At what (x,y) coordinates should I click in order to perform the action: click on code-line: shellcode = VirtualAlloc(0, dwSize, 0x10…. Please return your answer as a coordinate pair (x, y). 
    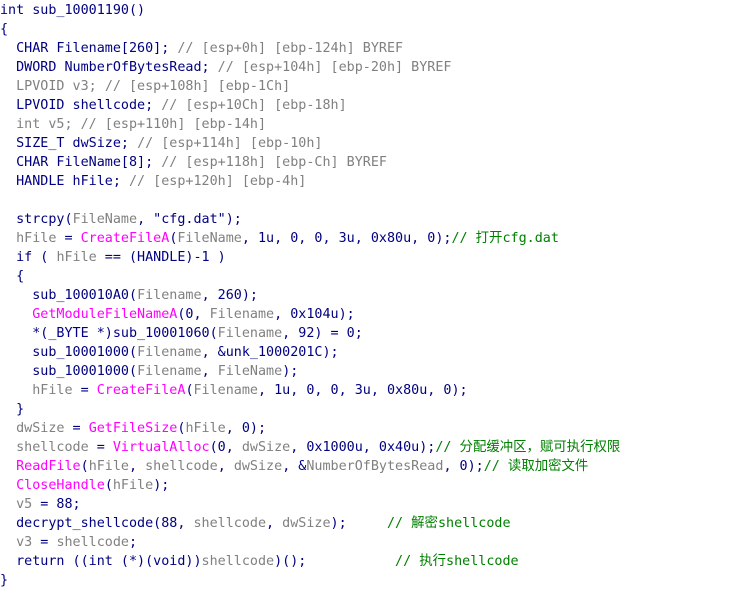
    Looking at the image, I should click on (310, 447).